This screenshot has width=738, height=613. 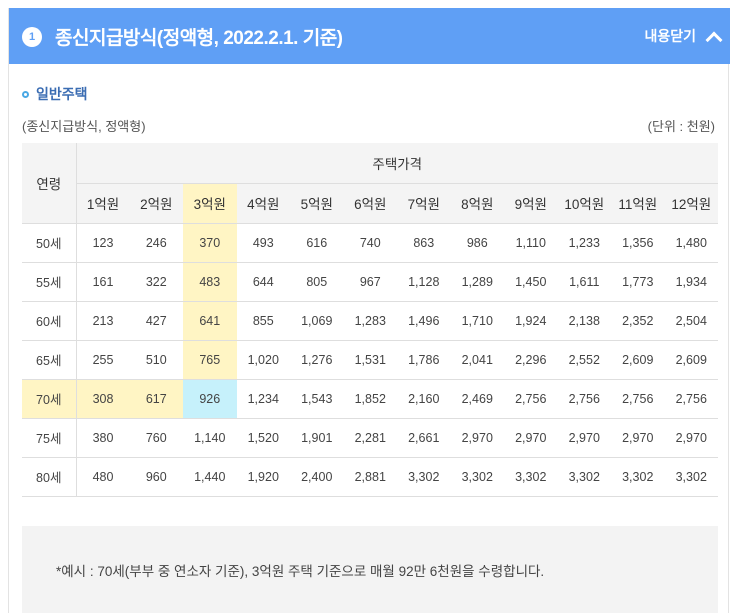 What do you see at coordinates (210, 477) in the screenshot?
I see `value-cell: 1,440` at bounding box center [210, 477].